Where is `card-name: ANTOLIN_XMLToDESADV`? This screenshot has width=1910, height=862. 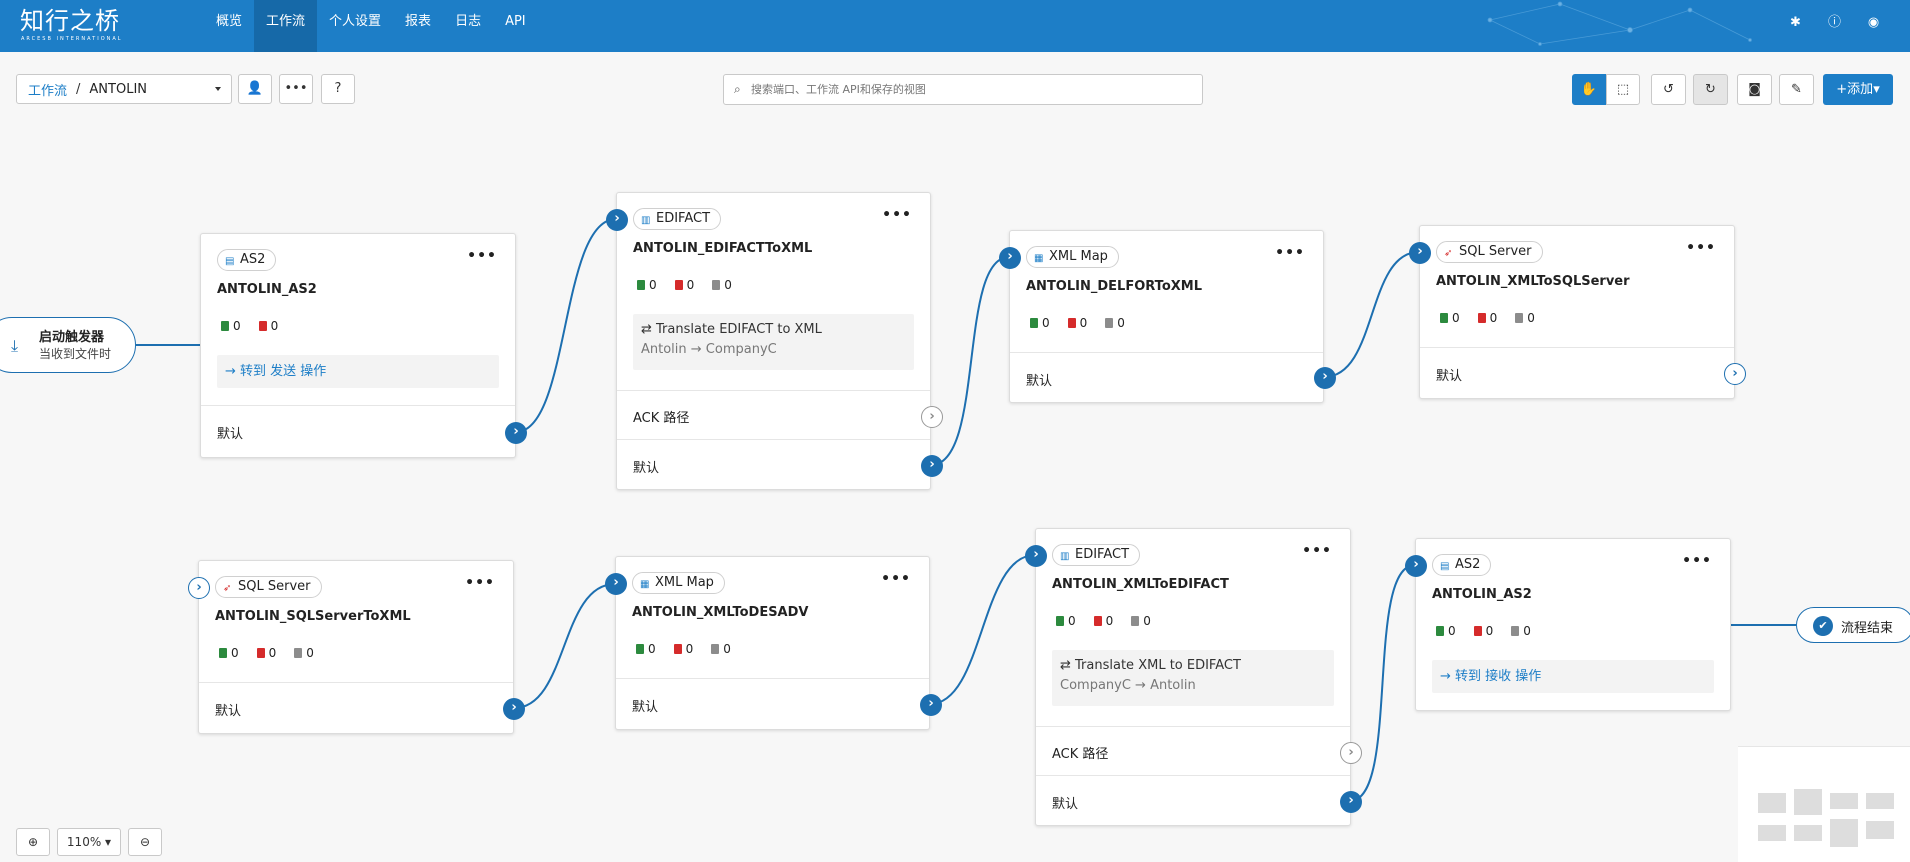
card-name: ANTOLIN_XMLToDESADV is located at coordinates (720, 612).